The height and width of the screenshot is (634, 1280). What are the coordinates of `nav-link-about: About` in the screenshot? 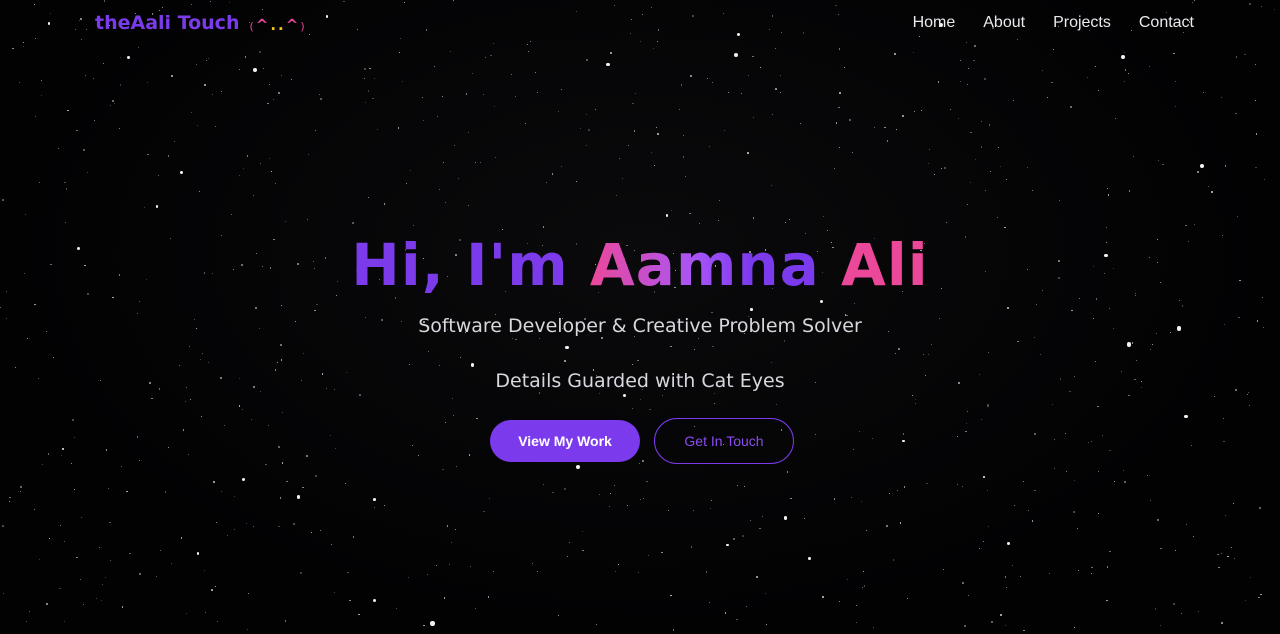 It's located at (1004, 23).